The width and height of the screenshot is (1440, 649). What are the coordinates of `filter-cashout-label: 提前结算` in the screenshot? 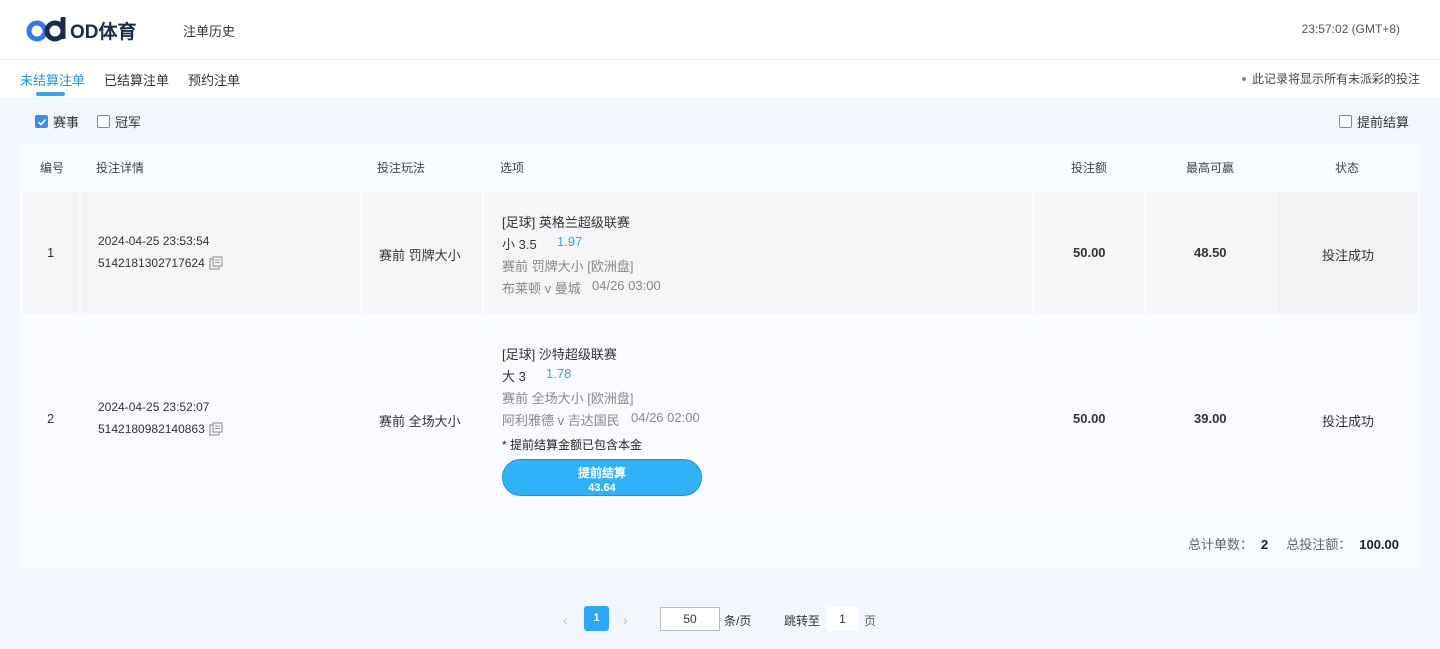 It's located at (1383, 122).